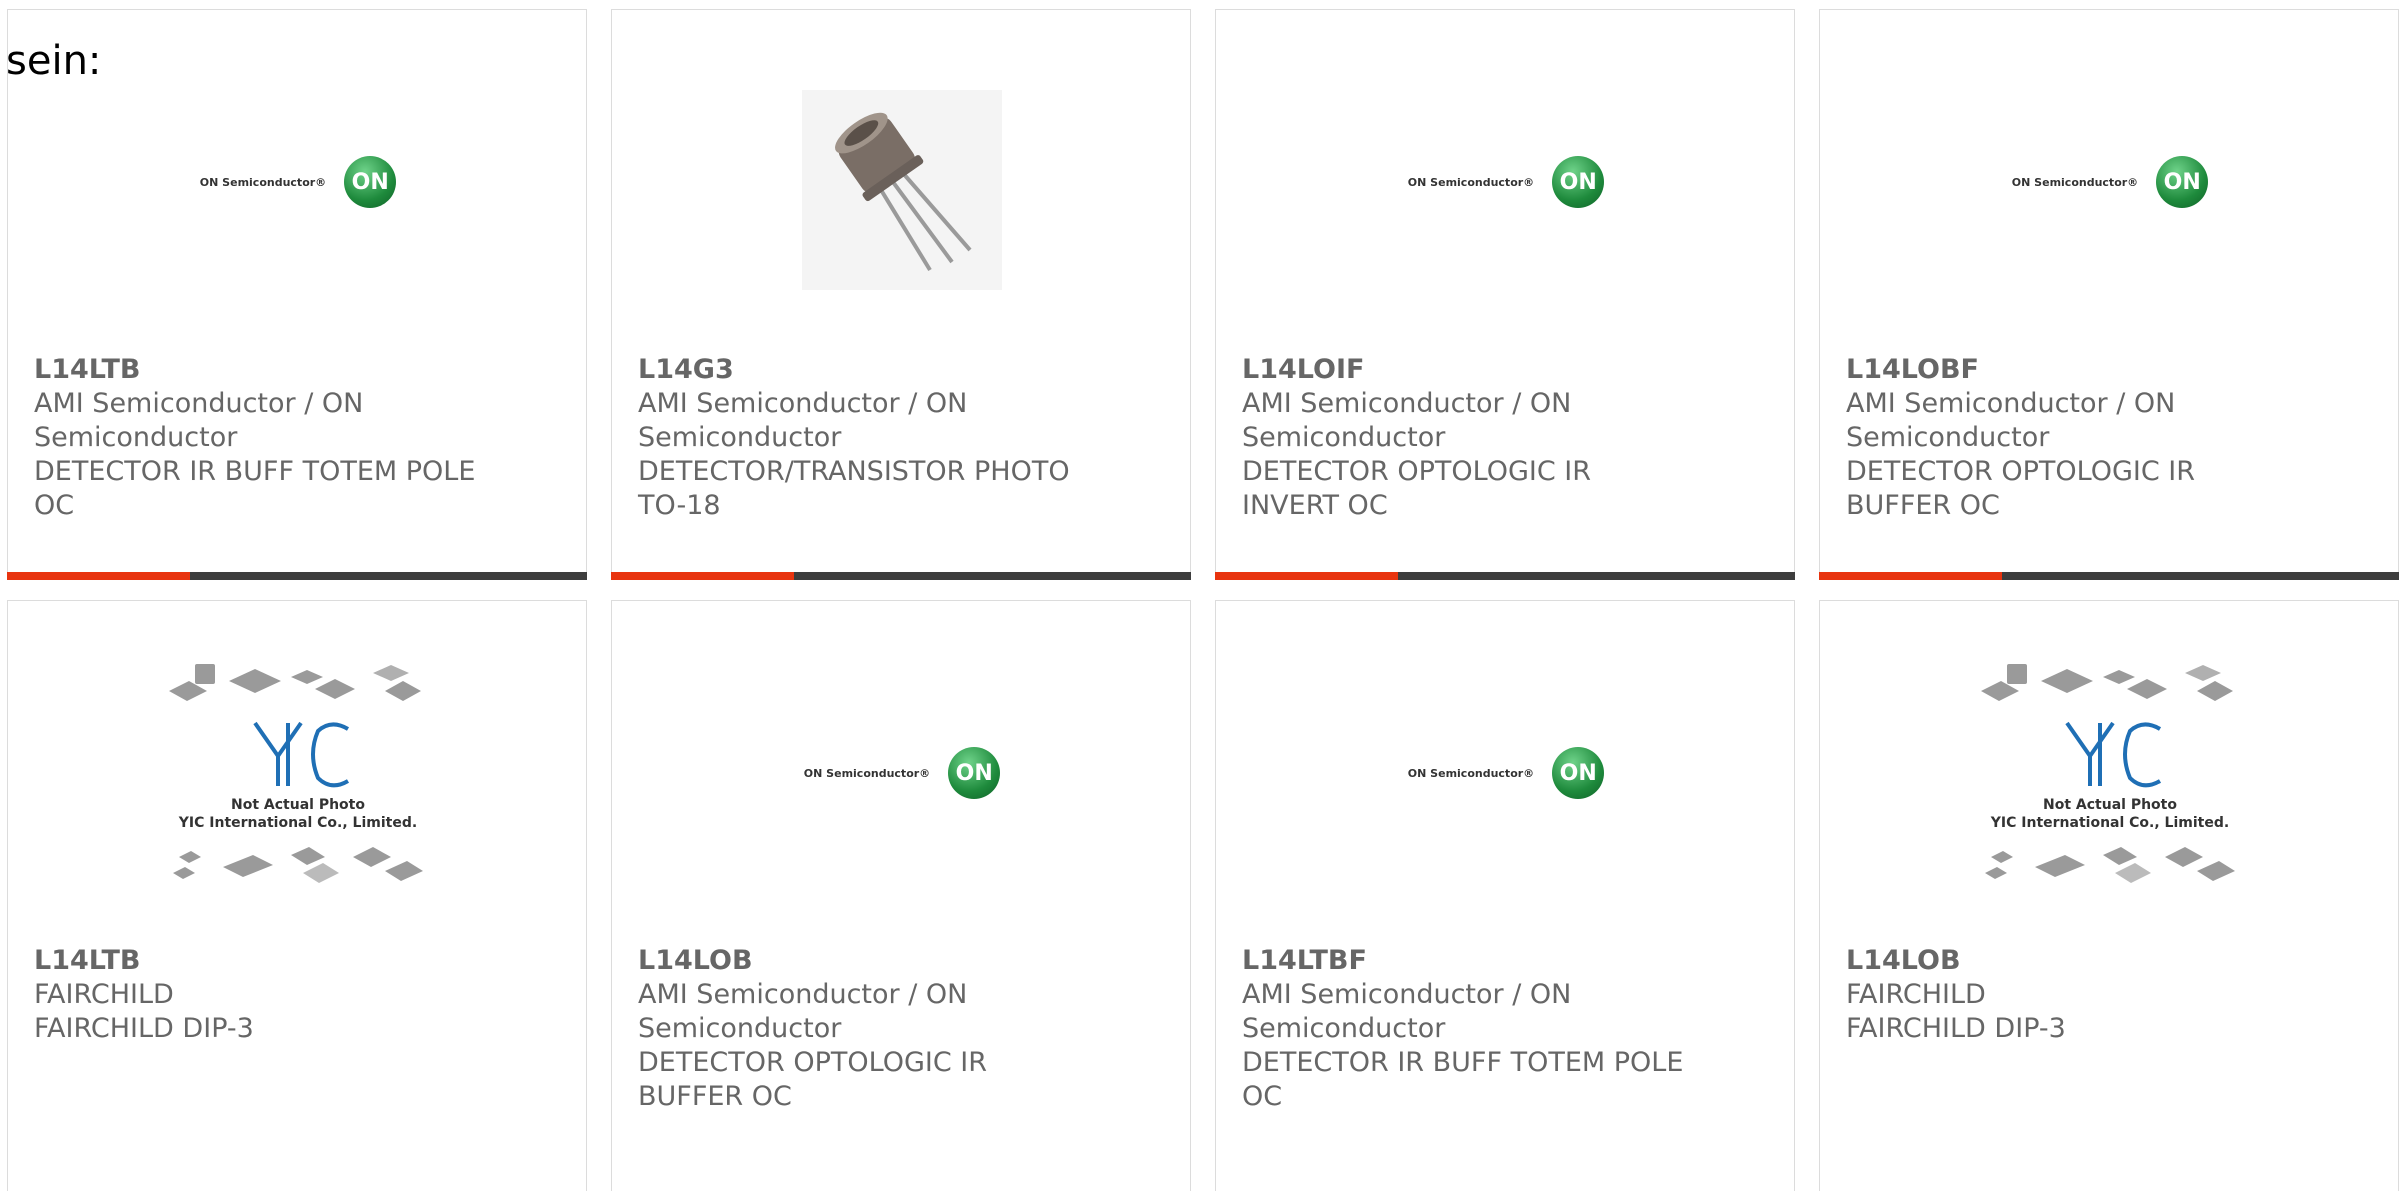 This screenshot has height=1191, width=2400. Describe the element at coordinates (2072, 995) in the screenshot. I see `product-info: L14LOB FAIRCHILD FAIRCHILD DIP-3` at that location.